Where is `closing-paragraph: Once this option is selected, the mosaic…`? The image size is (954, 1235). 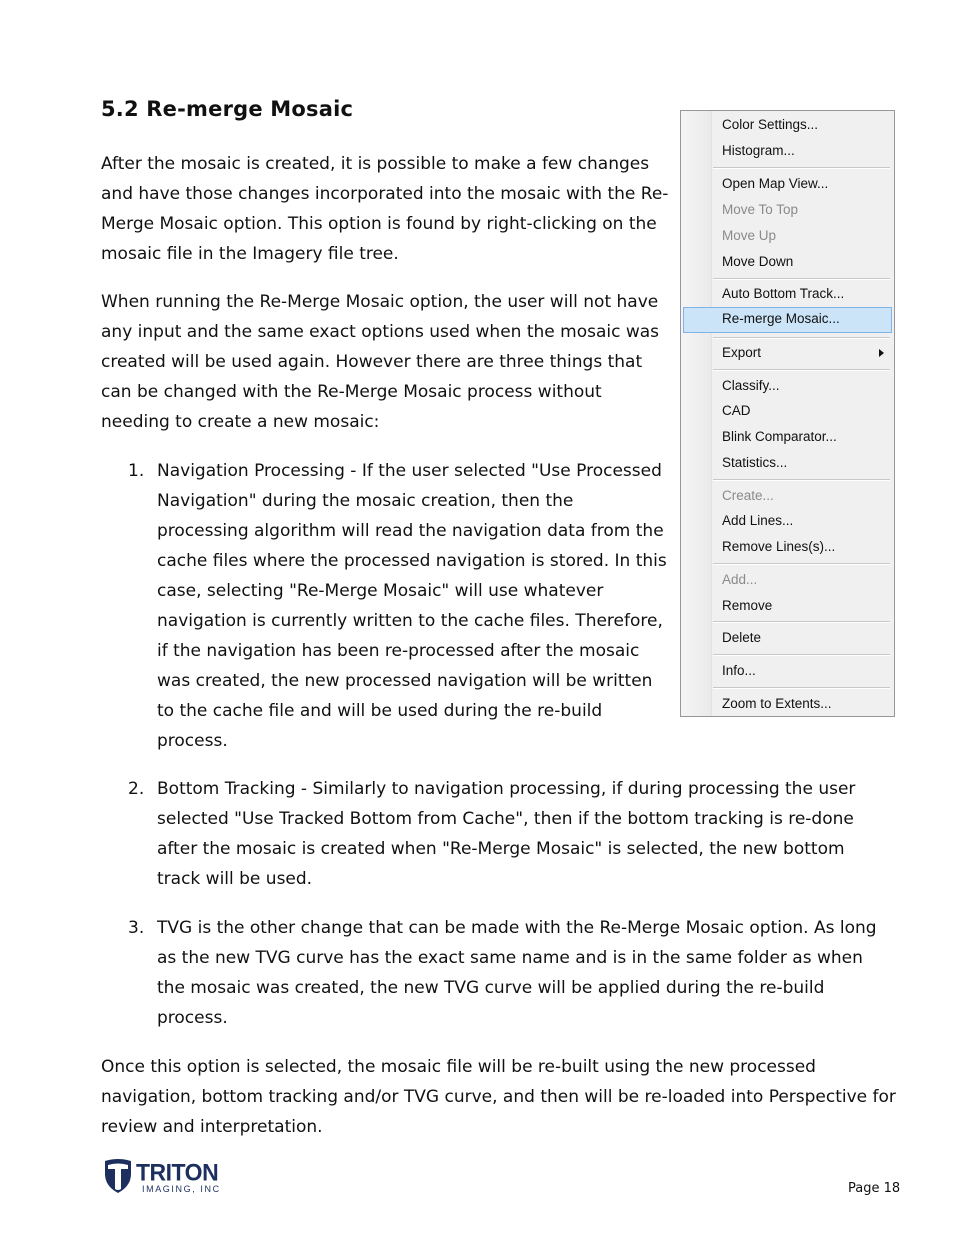
closing-paragraph: Once this option is selected, the mosaic… is located at coordinates (498, 1097).